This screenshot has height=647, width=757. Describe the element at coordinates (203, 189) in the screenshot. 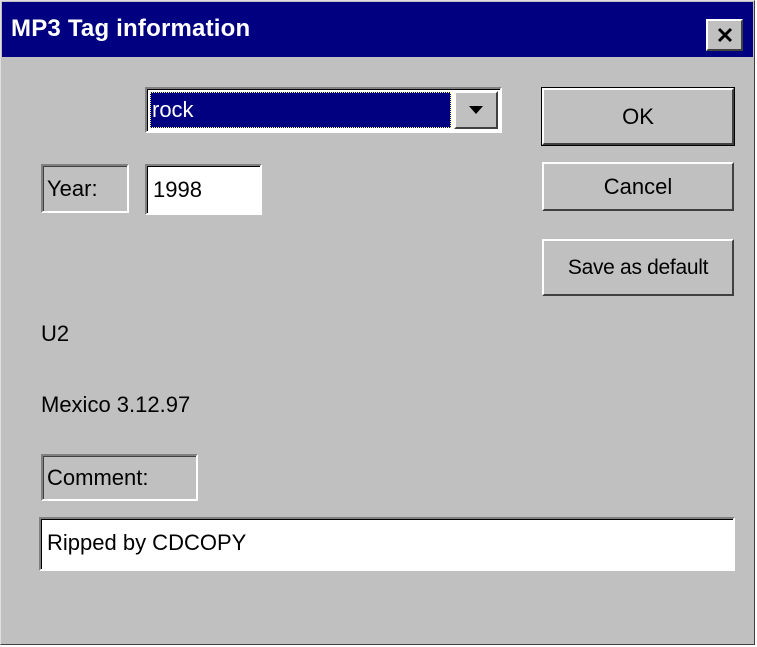

I see `year-field: 1998` at that location.